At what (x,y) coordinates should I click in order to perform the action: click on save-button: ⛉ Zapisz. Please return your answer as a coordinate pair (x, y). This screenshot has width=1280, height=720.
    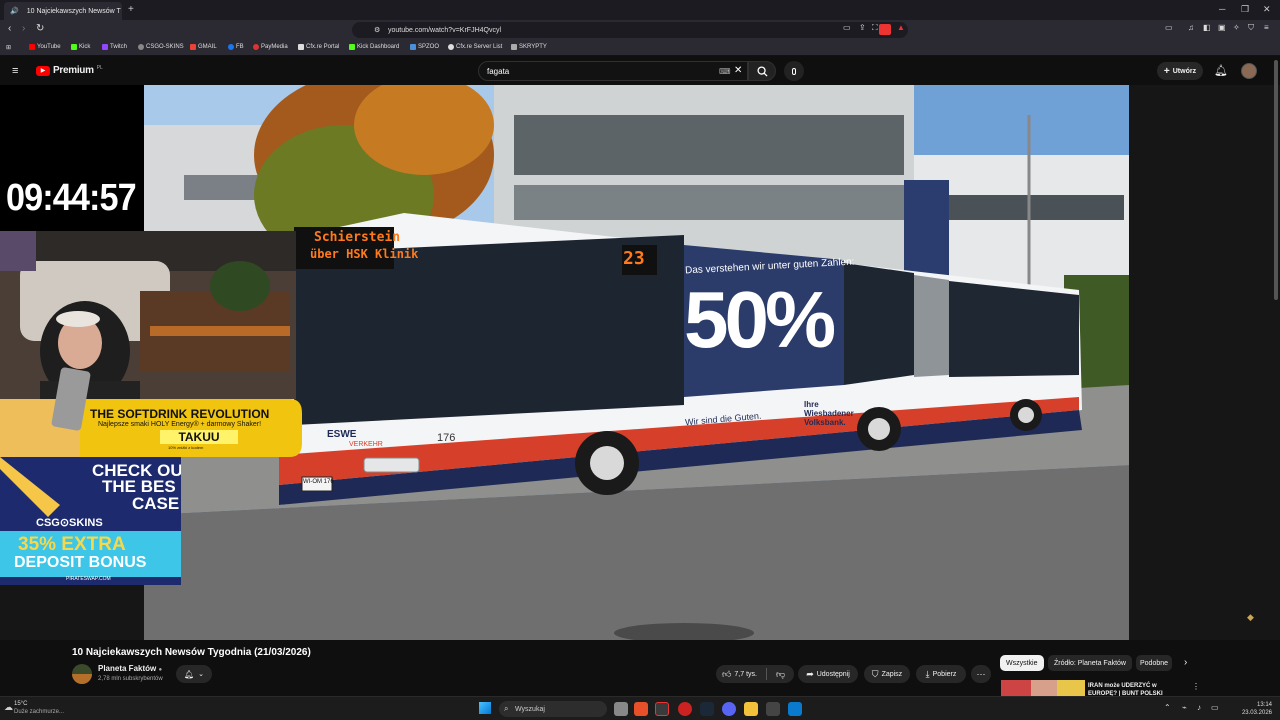
    Looking at the image, I should click on (887, 674).